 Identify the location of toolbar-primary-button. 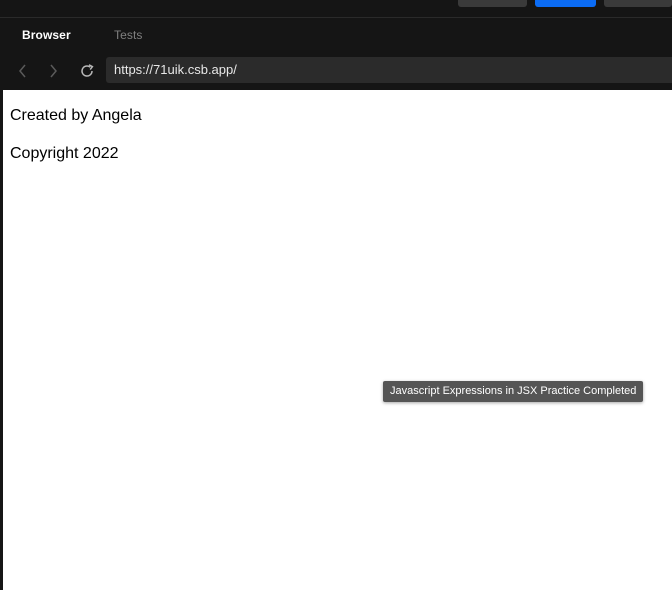
(565, 3).